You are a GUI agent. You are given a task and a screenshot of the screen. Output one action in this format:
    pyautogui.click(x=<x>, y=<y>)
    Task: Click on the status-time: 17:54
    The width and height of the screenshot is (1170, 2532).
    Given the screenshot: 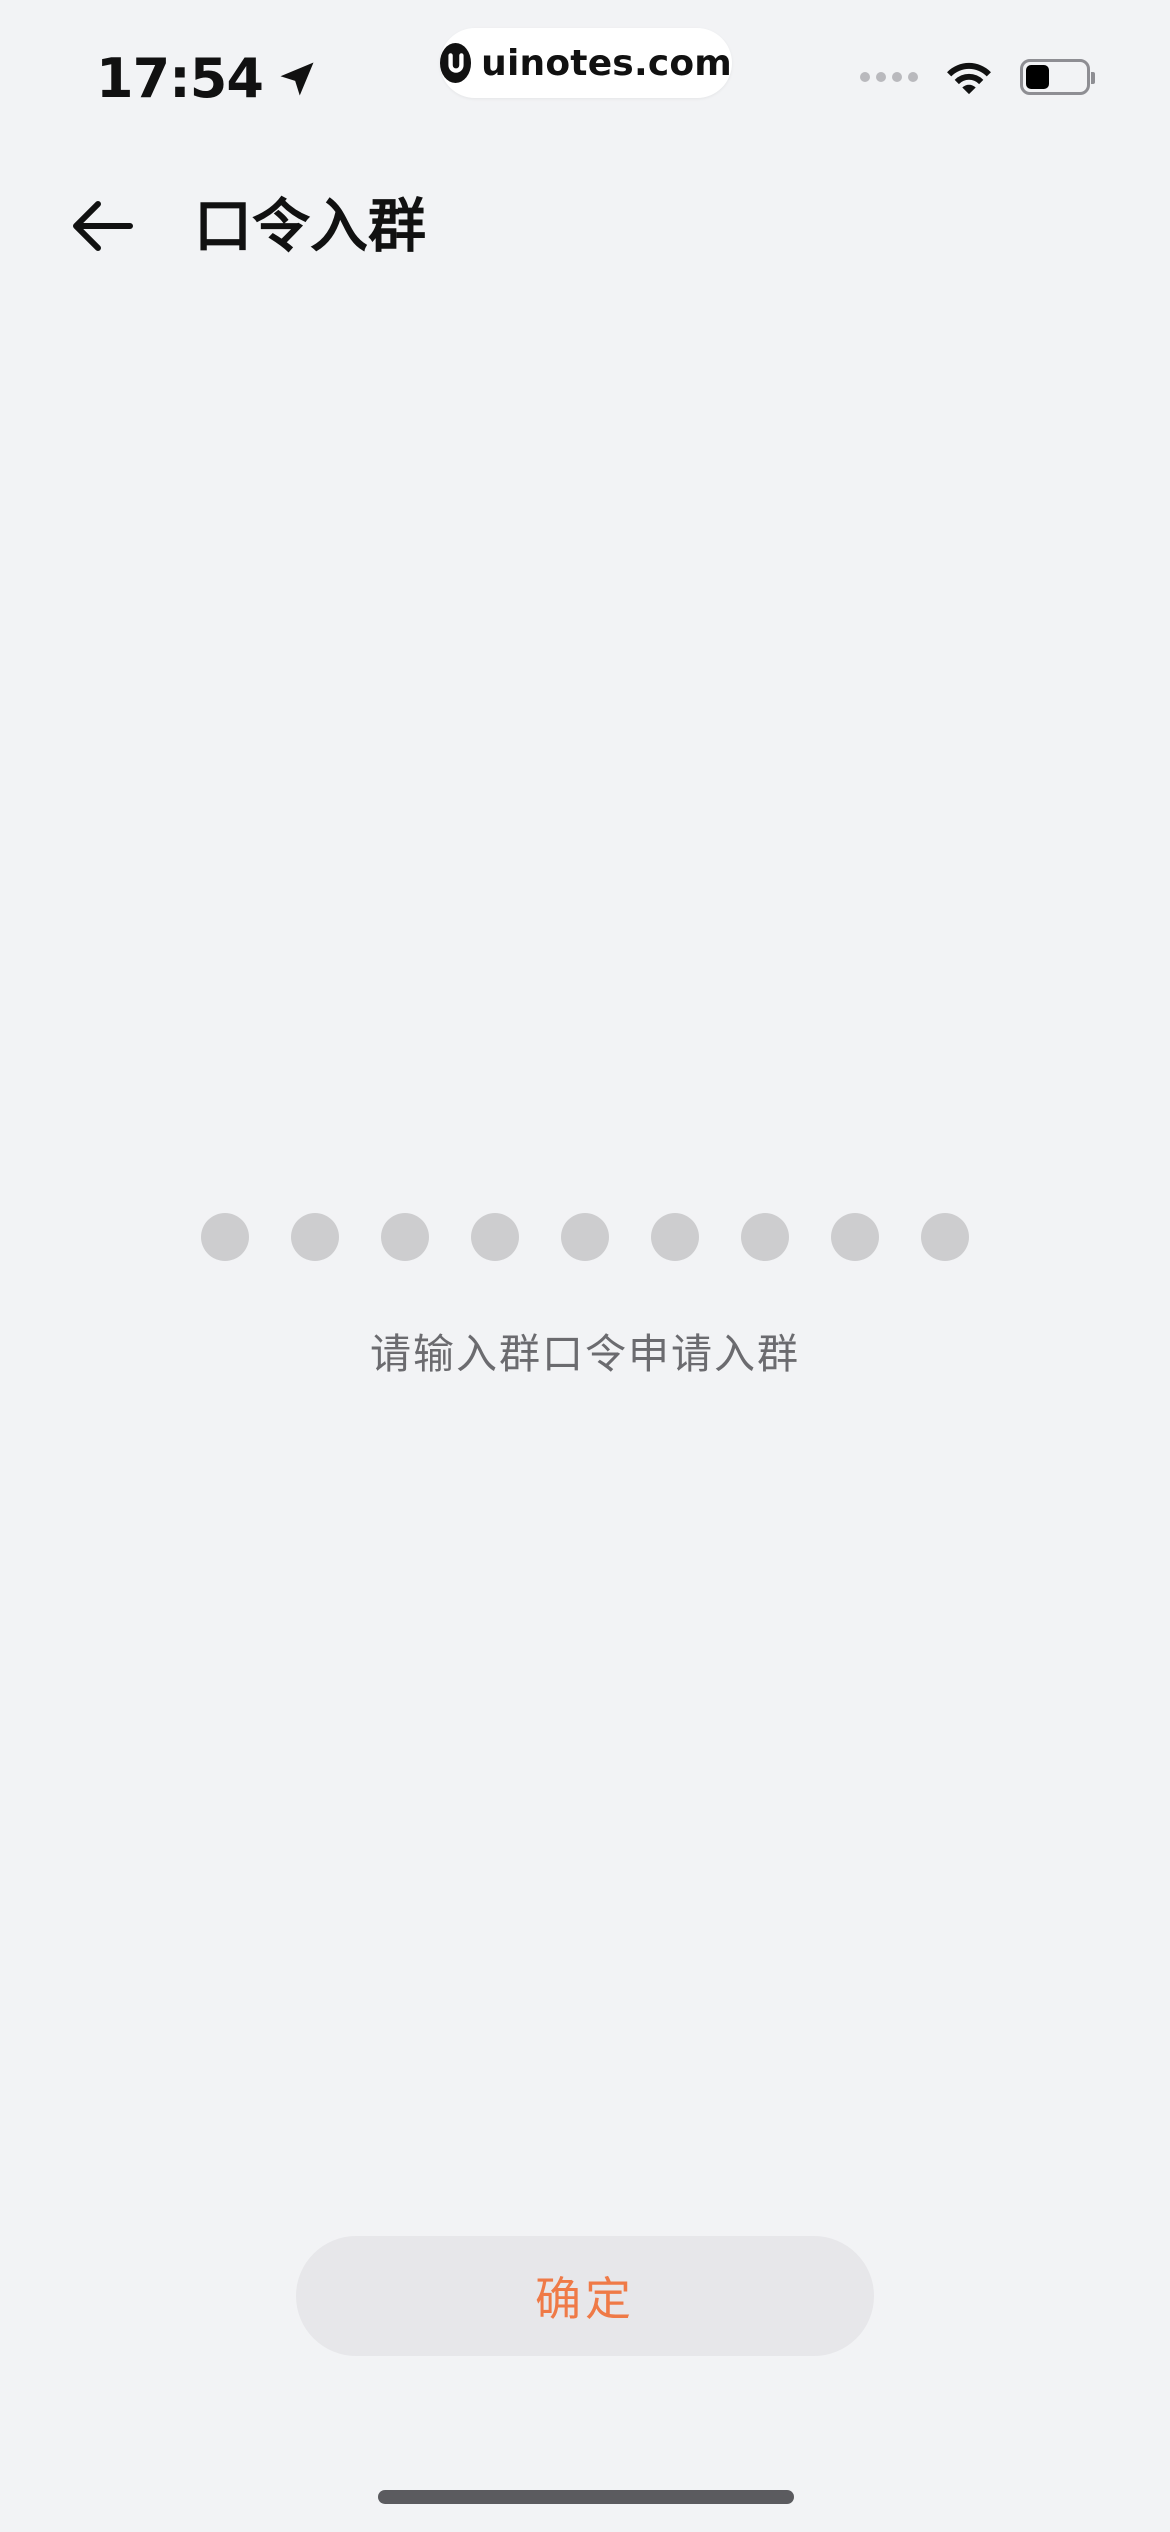 What is the action you would take?
    pyautogui.click(x=207, y=79)
    